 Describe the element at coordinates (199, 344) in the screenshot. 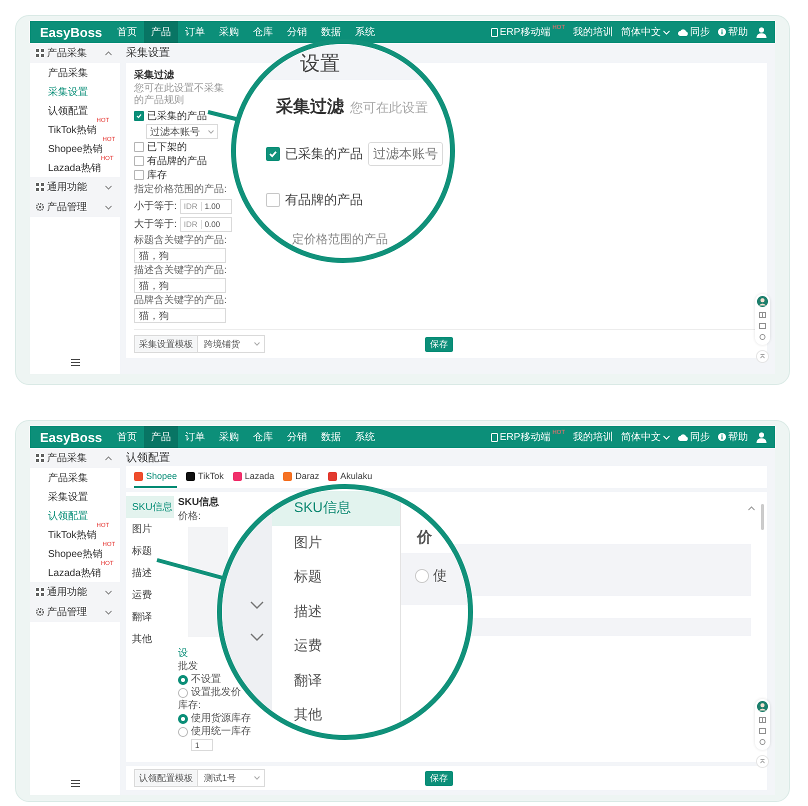

I see `template-select: 采集设置模板 跨境铺货` at that location.